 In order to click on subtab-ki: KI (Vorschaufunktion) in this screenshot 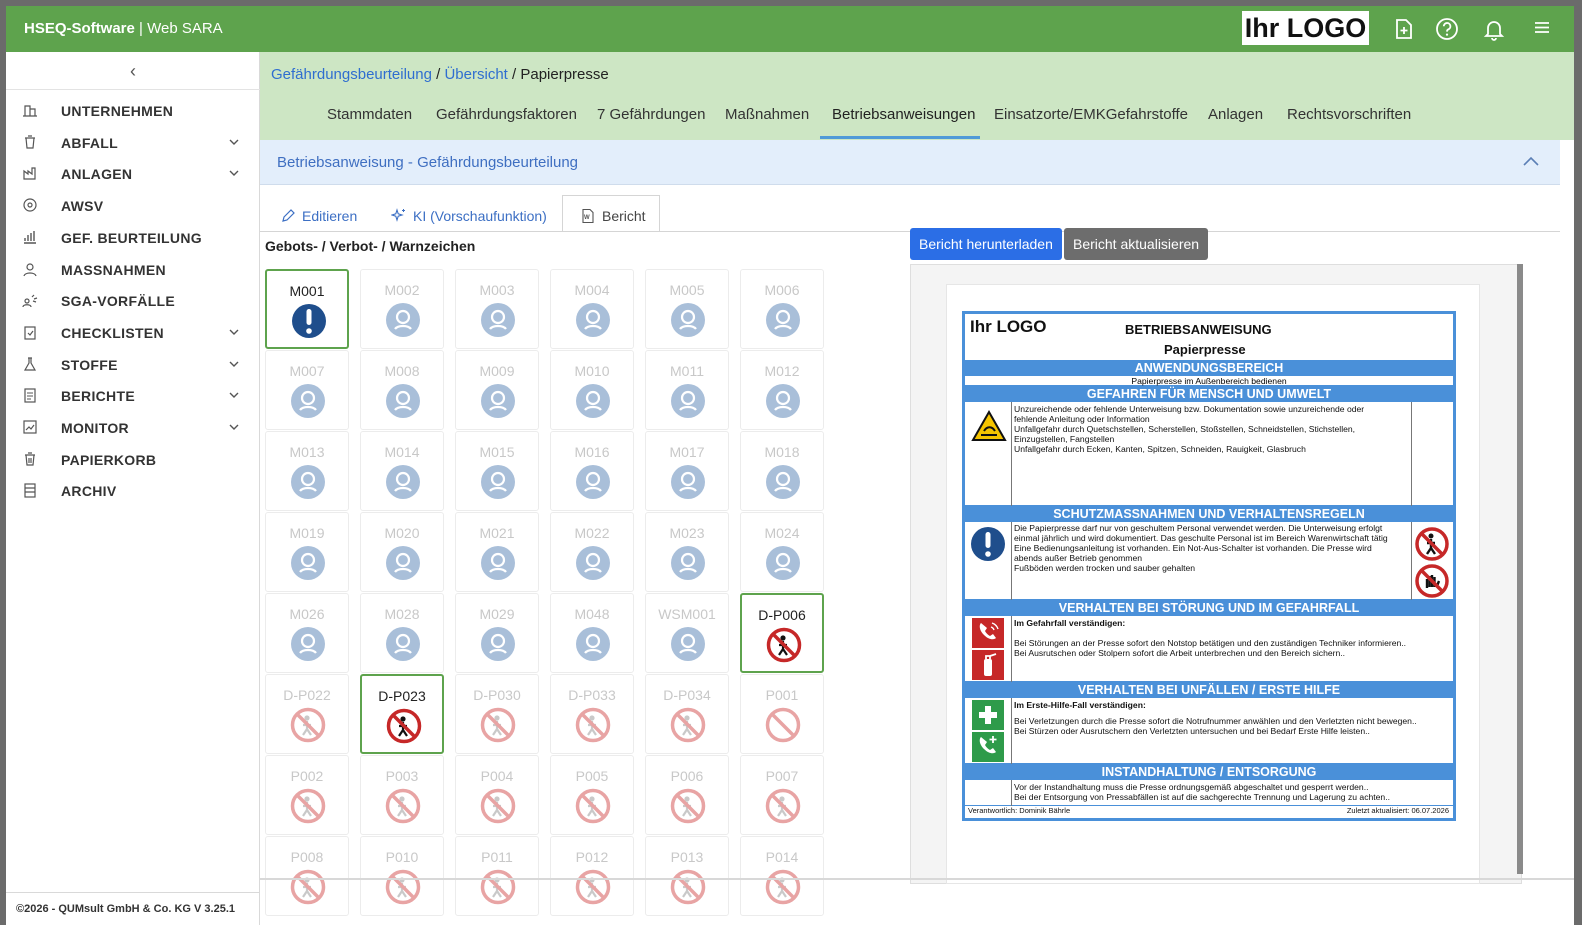, I will do `click(468, 214)`.